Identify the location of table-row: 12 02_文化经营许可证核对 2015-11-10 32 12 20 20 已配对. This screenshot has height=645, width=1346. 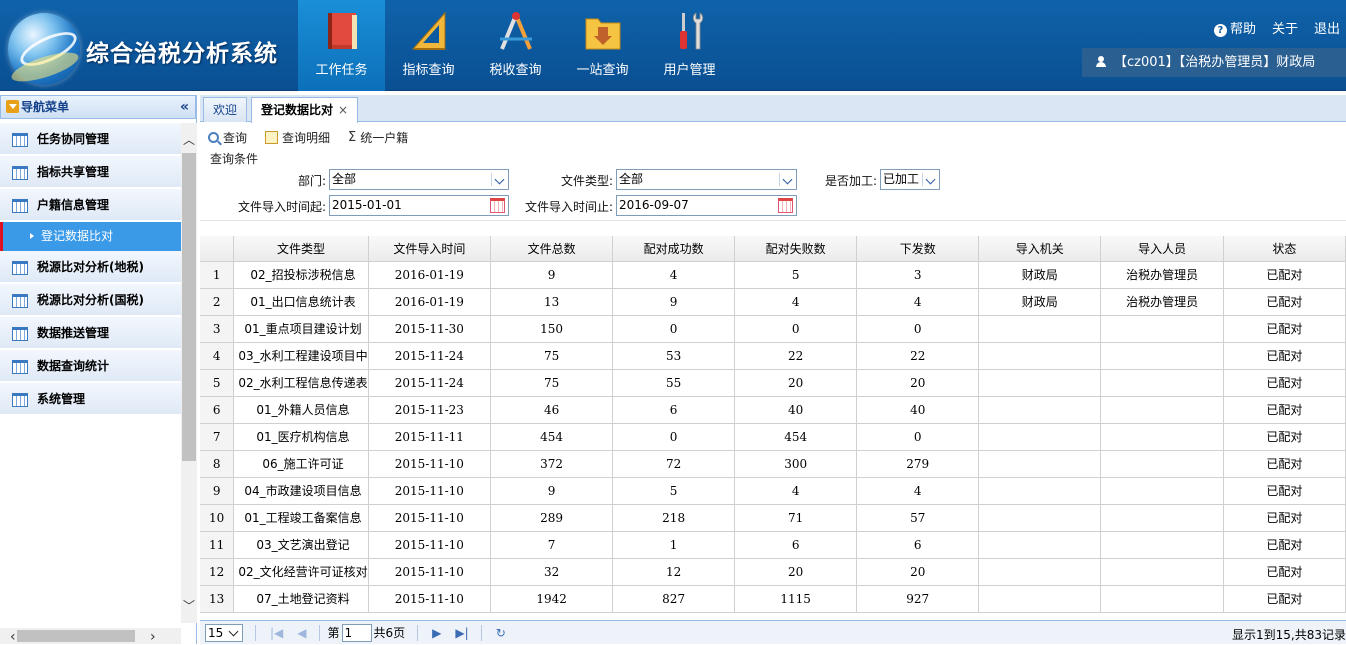
(773, 572).